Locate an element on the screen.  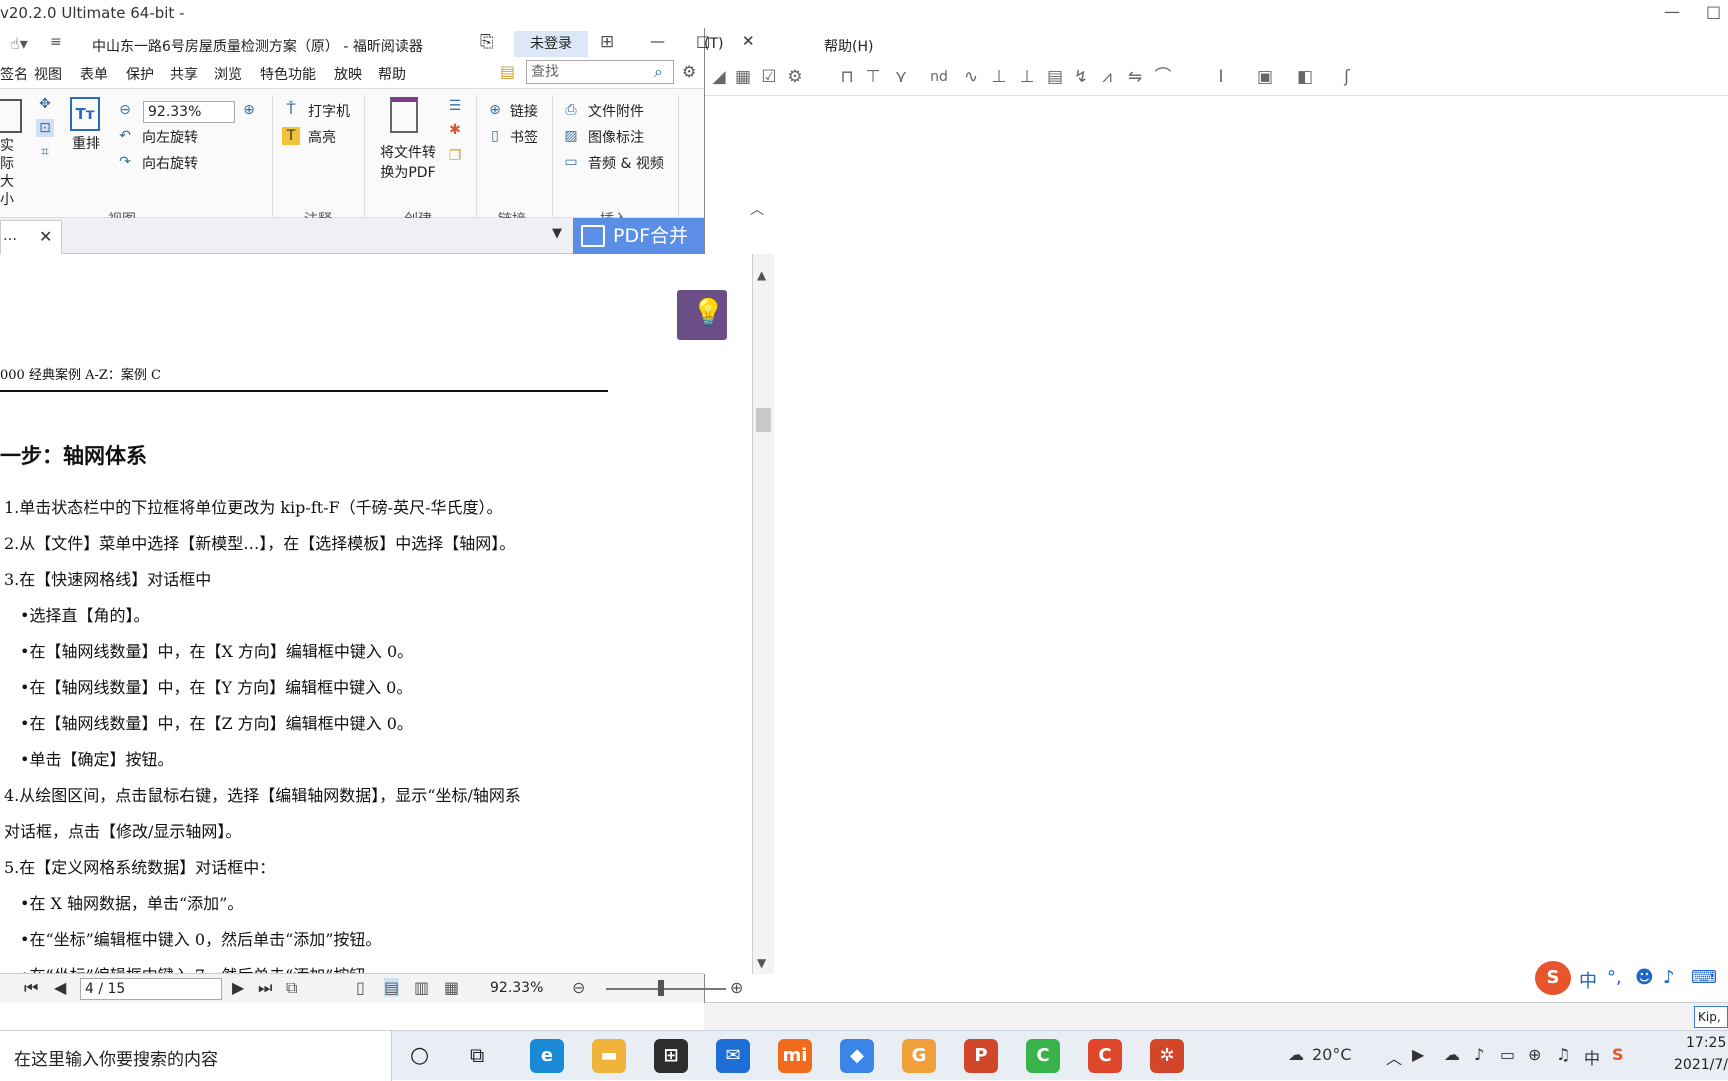
clock-time: 17:25 is located at coordinates (1706, 1043).